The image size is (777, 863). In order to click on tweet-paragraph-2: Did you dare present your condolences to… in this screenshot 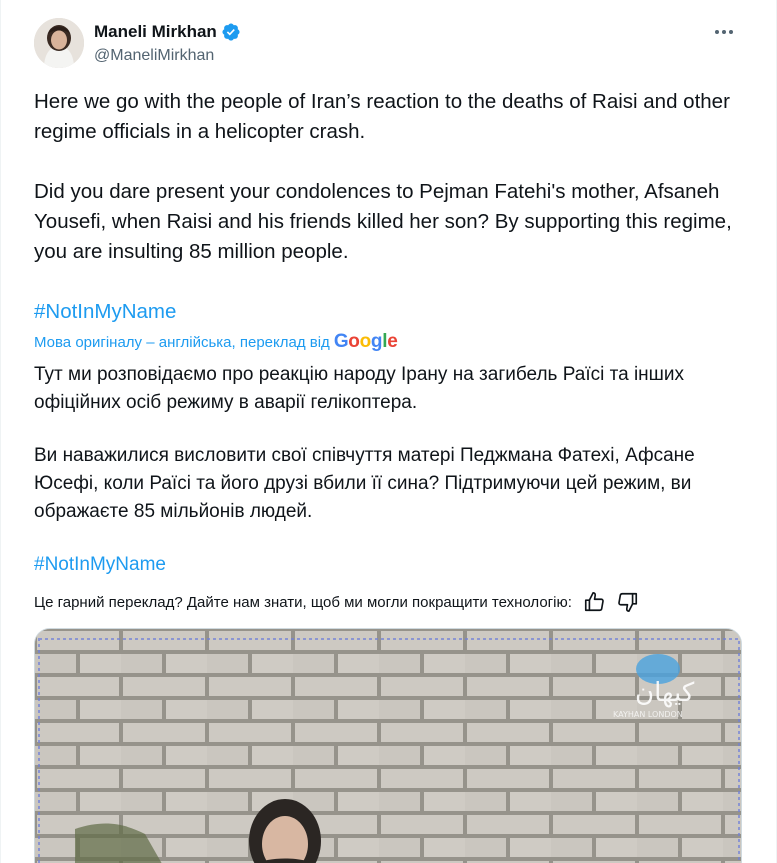, I will do `click(383, 221)`.